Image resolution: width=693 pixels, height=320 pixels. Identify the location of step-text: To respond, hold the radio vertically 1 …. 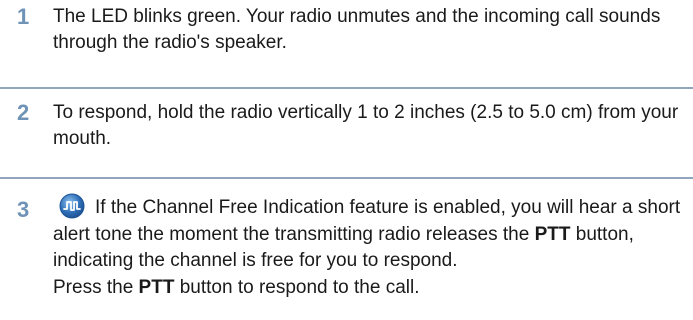
(366, 125).